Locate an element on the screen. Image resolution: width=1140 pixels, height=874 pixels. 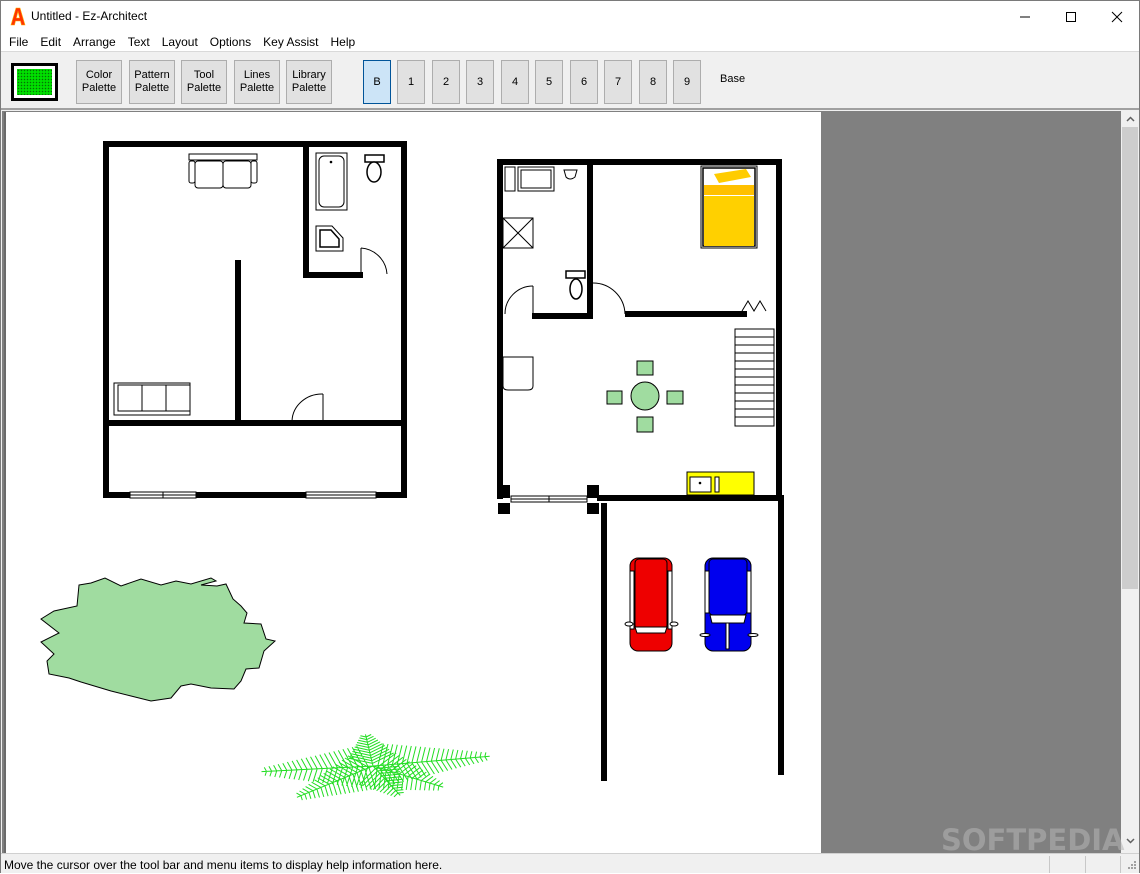
vanity-bath is located at coordinates (541, 179).